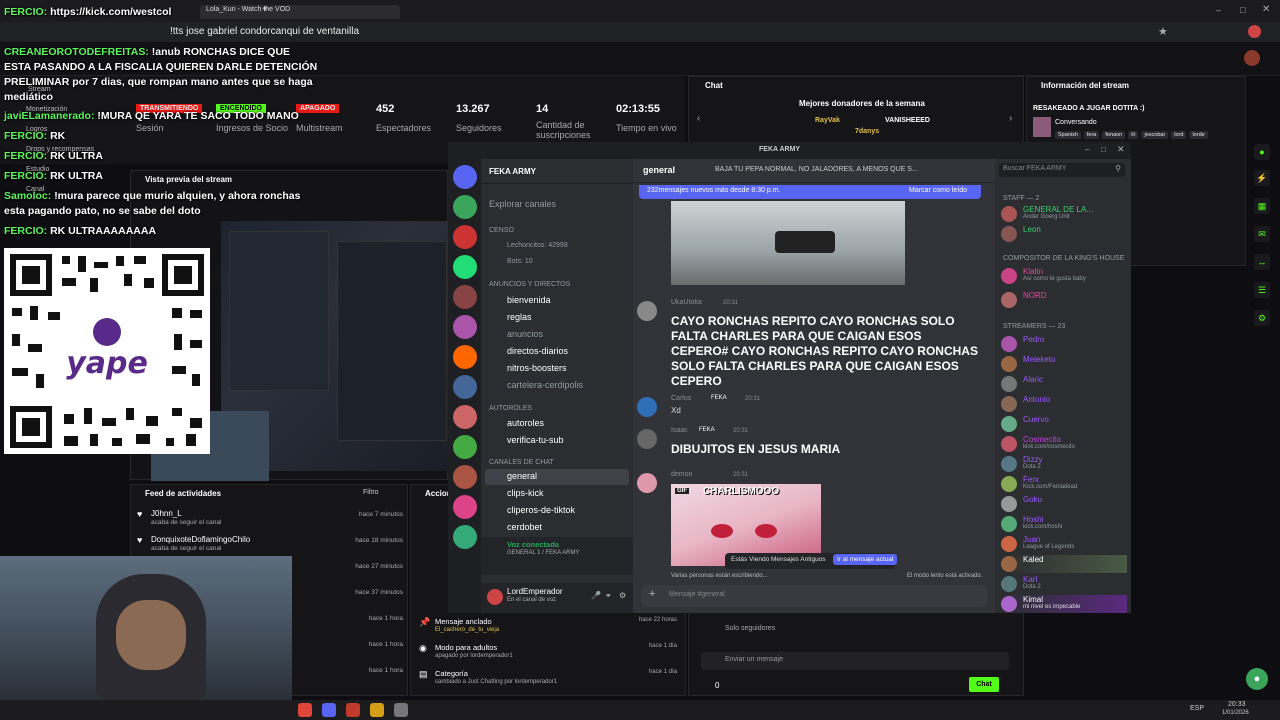  Describe the element at coordinates (1064, 504) in the screenshot. I see `member-item: Goku` at that location.